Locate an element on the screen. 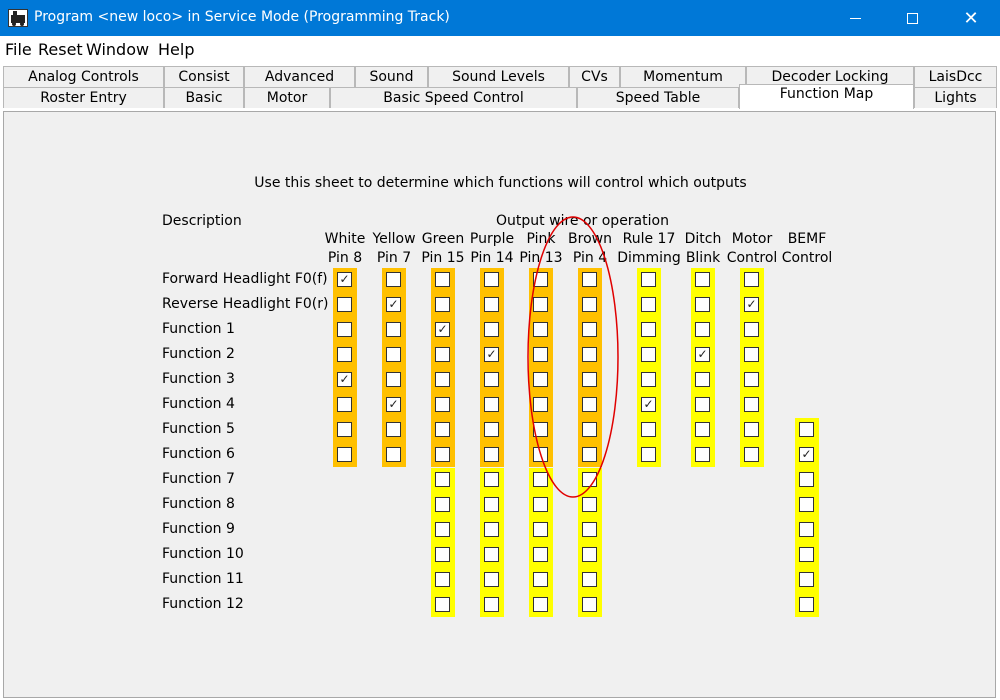 Image resolution: width=1000 pixels, height=700 pixels. tab-laisdcc: LaisDcc is located at coordinates (955, 76).